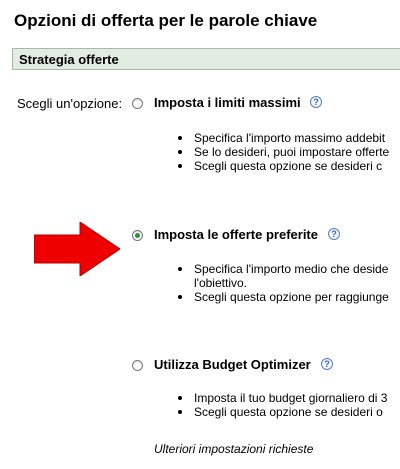 The height and width of the screenshot is (469, 400). Describe the element at coordinates (281, 138) in the screenshot. I see `list-item: Specifica l'importo massimo addebit` at that location.